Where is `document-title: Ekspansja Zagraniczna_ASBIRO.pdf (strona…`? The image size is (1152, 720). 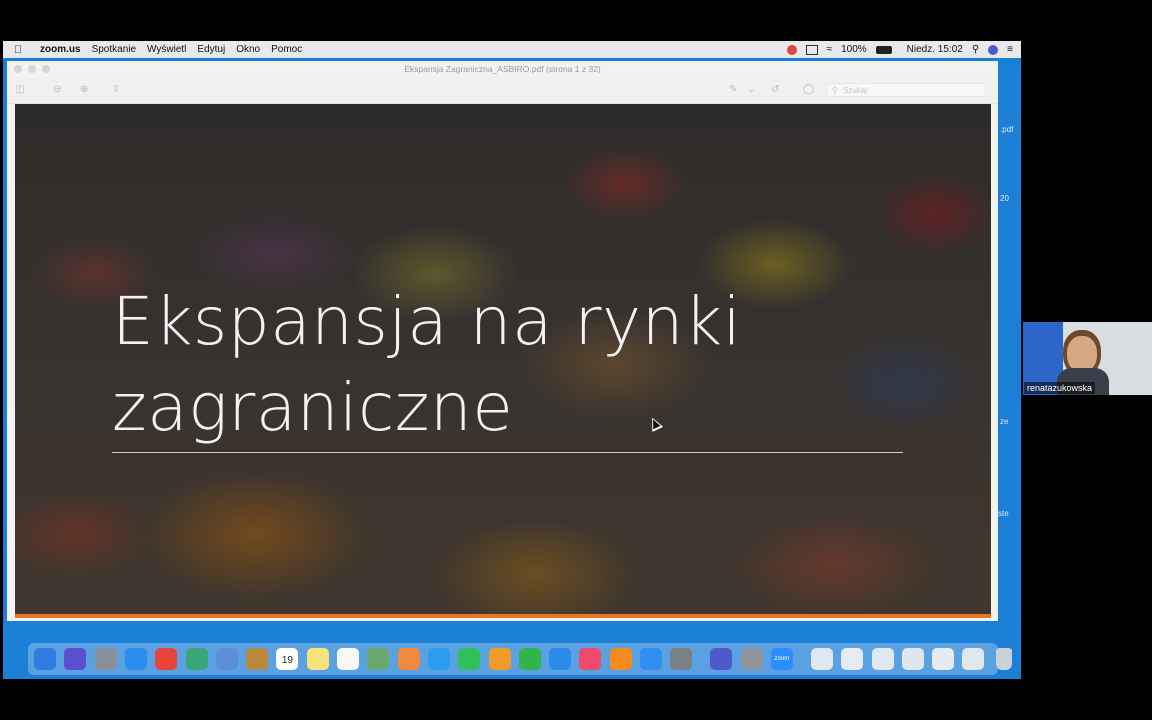 document-title: Ekspansja Zagraniczna_ASBIRO.pdf (strona… is located at coordinates (502, 69).